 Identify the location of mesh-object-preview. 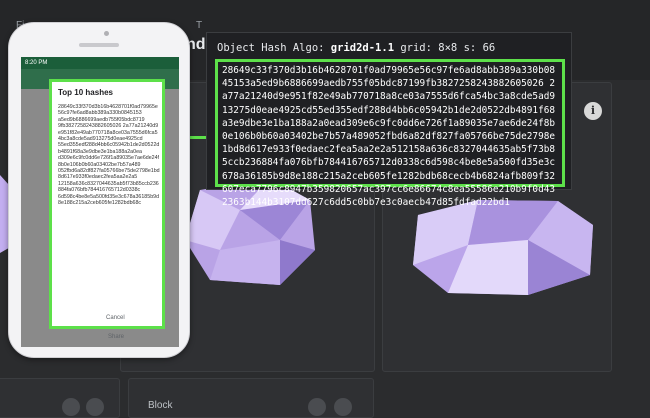
(503, 247).